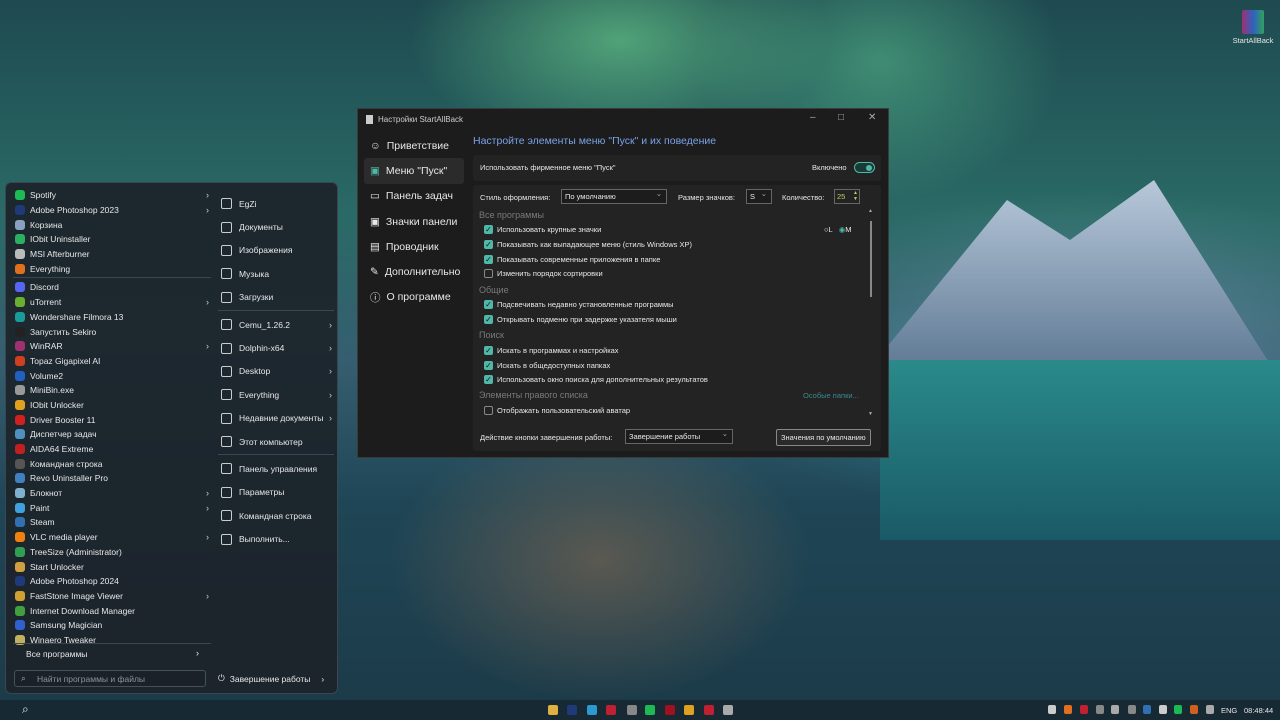 This screenshot has width=1280, height=720. Describe the element at coordinates (276, 441) in the screenshot. I see `place-item: Этот компьютер` at that location.